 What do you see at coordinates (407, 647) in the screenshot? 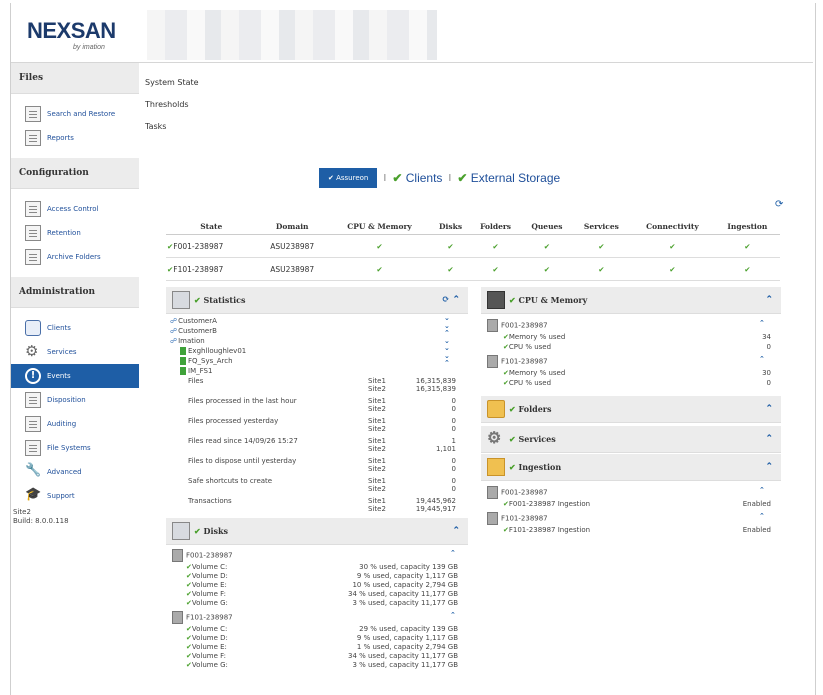
I see `volume-usage: 1 % used, capacity 2,794 GB` at bounding box center [407, 647].